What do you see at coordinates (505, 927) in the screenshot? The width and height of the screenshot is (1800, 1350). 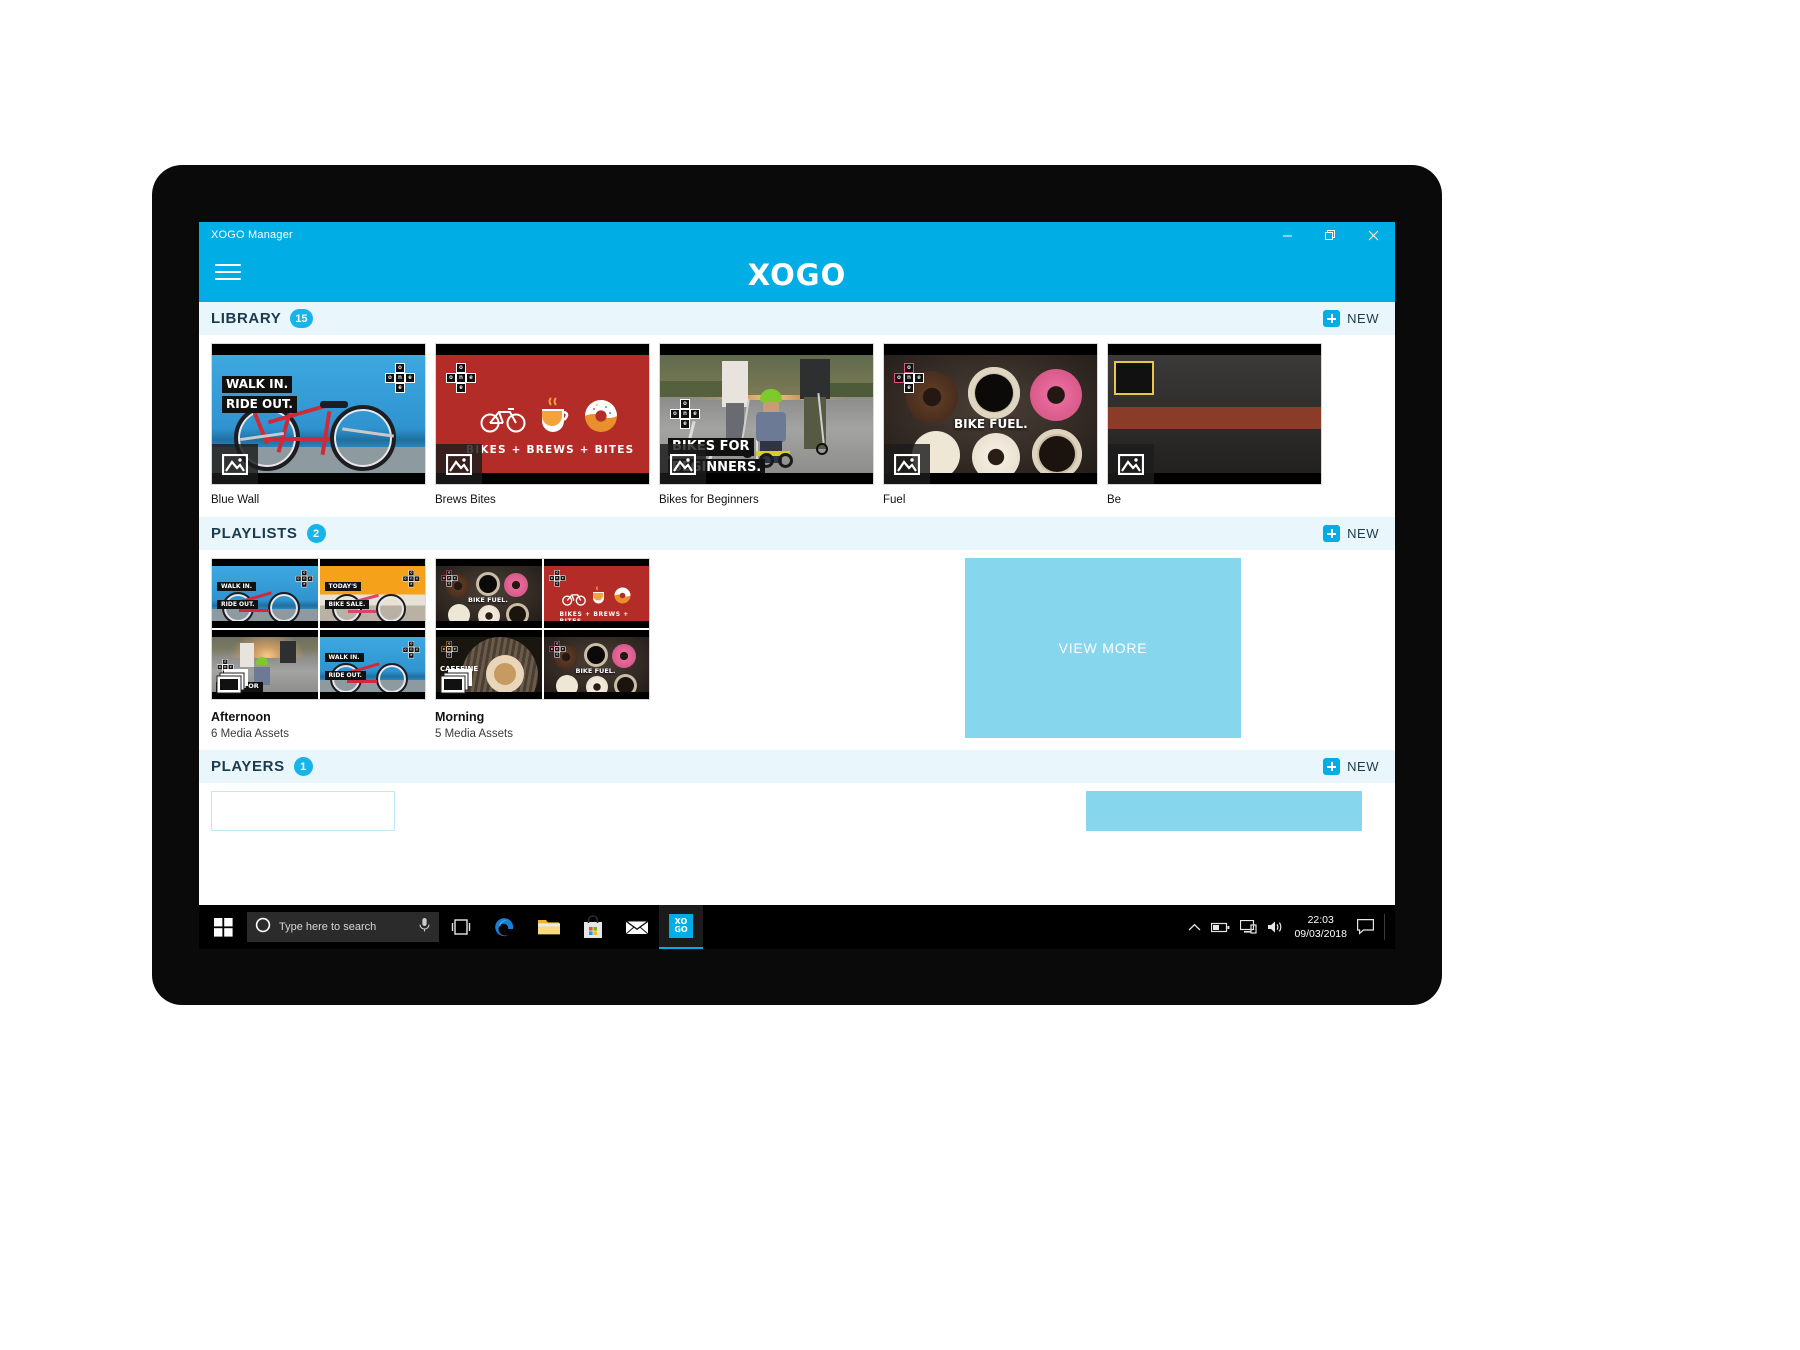 I see `edge-browser-icon` at bounding box center [505, 927].